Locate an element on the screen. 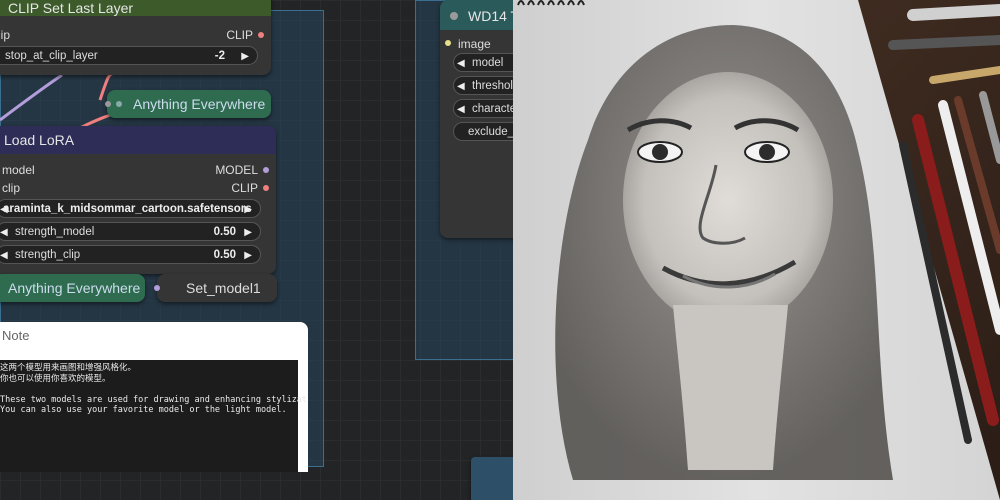 The width and height of the screenshot is (1000, 500). neck-shape is located at coordinates (730, 387).